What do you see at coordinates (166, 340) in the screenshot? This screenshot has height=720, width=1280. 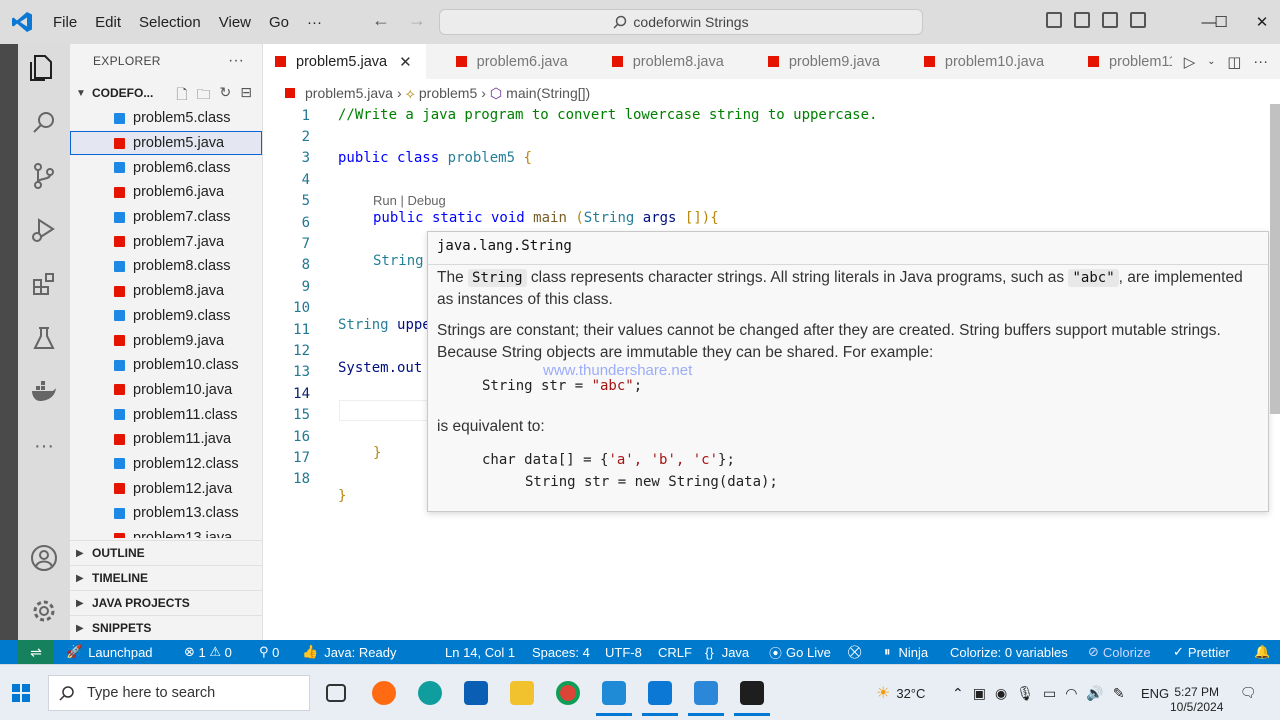 I see `file-item: problem9.java` at bounding box center [166, 340].